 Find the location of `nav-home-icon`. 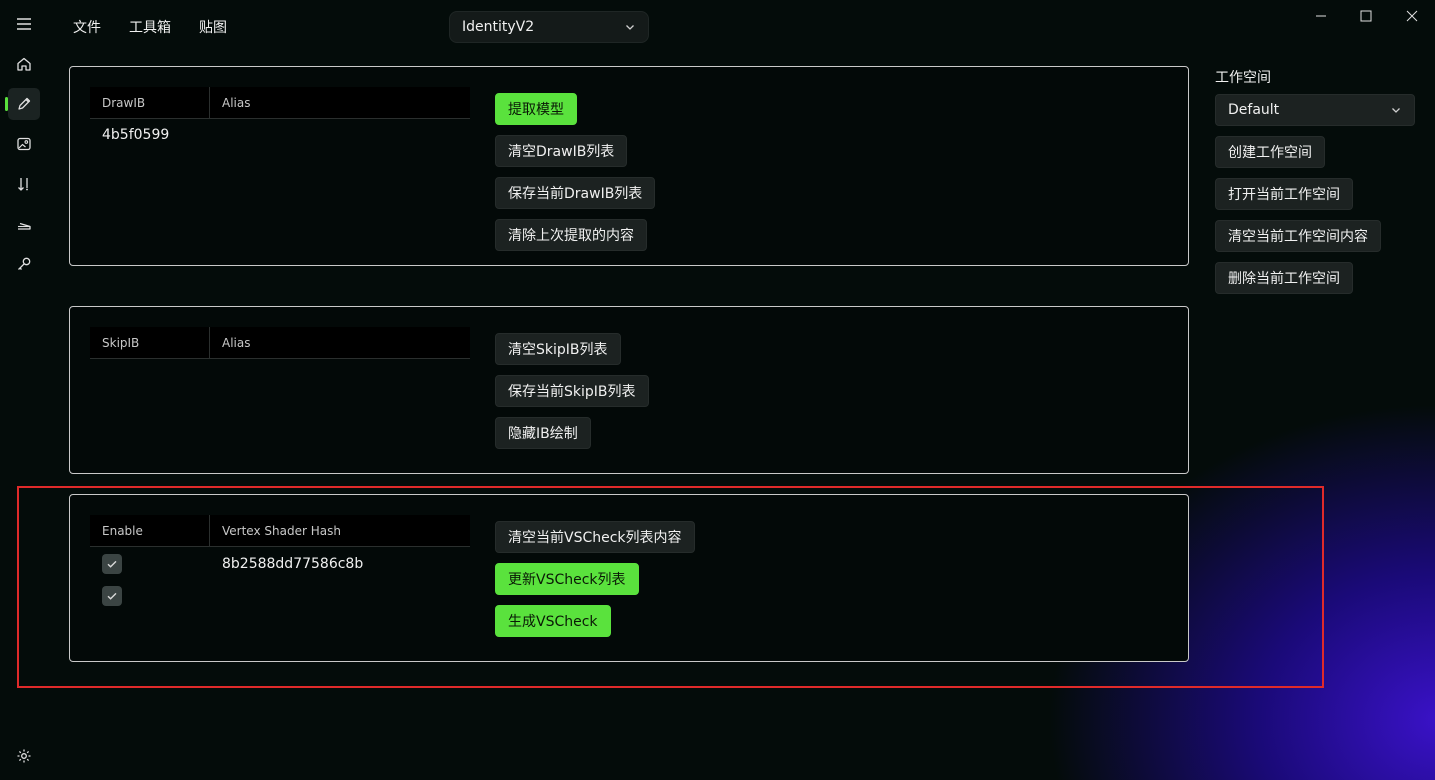

nav-home-icon is located at coordinates (24, 64).